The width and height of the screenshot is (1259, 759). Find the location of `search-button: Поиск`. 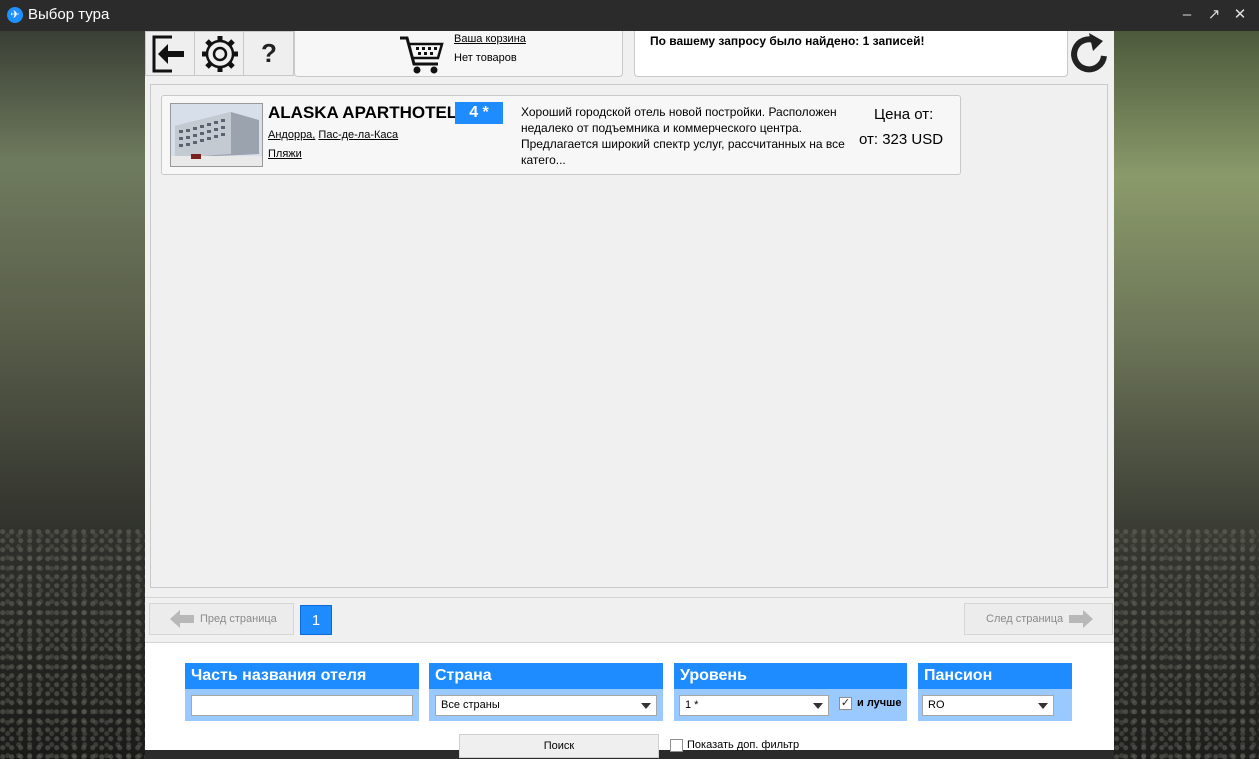

search-button: Поиск is located at coordinates (559, 746).